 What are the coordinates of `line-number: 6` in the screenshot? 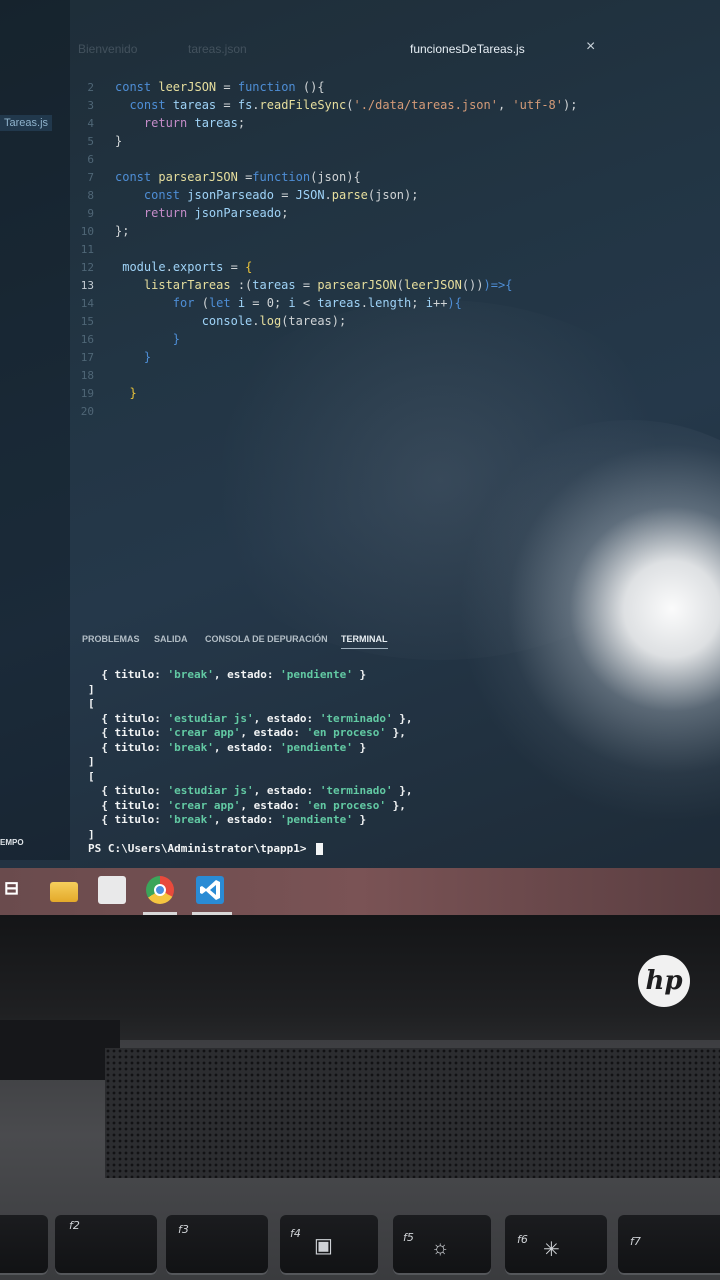 It's located at (90, 159).